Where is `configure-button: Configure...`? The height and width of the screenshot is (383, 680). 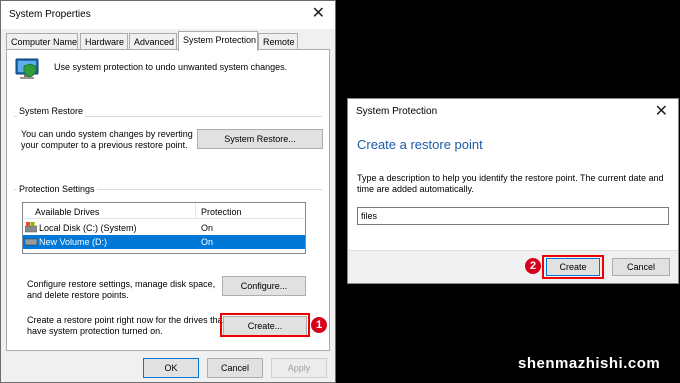 configure-button: Configure... is located at coordinates (264, 286).